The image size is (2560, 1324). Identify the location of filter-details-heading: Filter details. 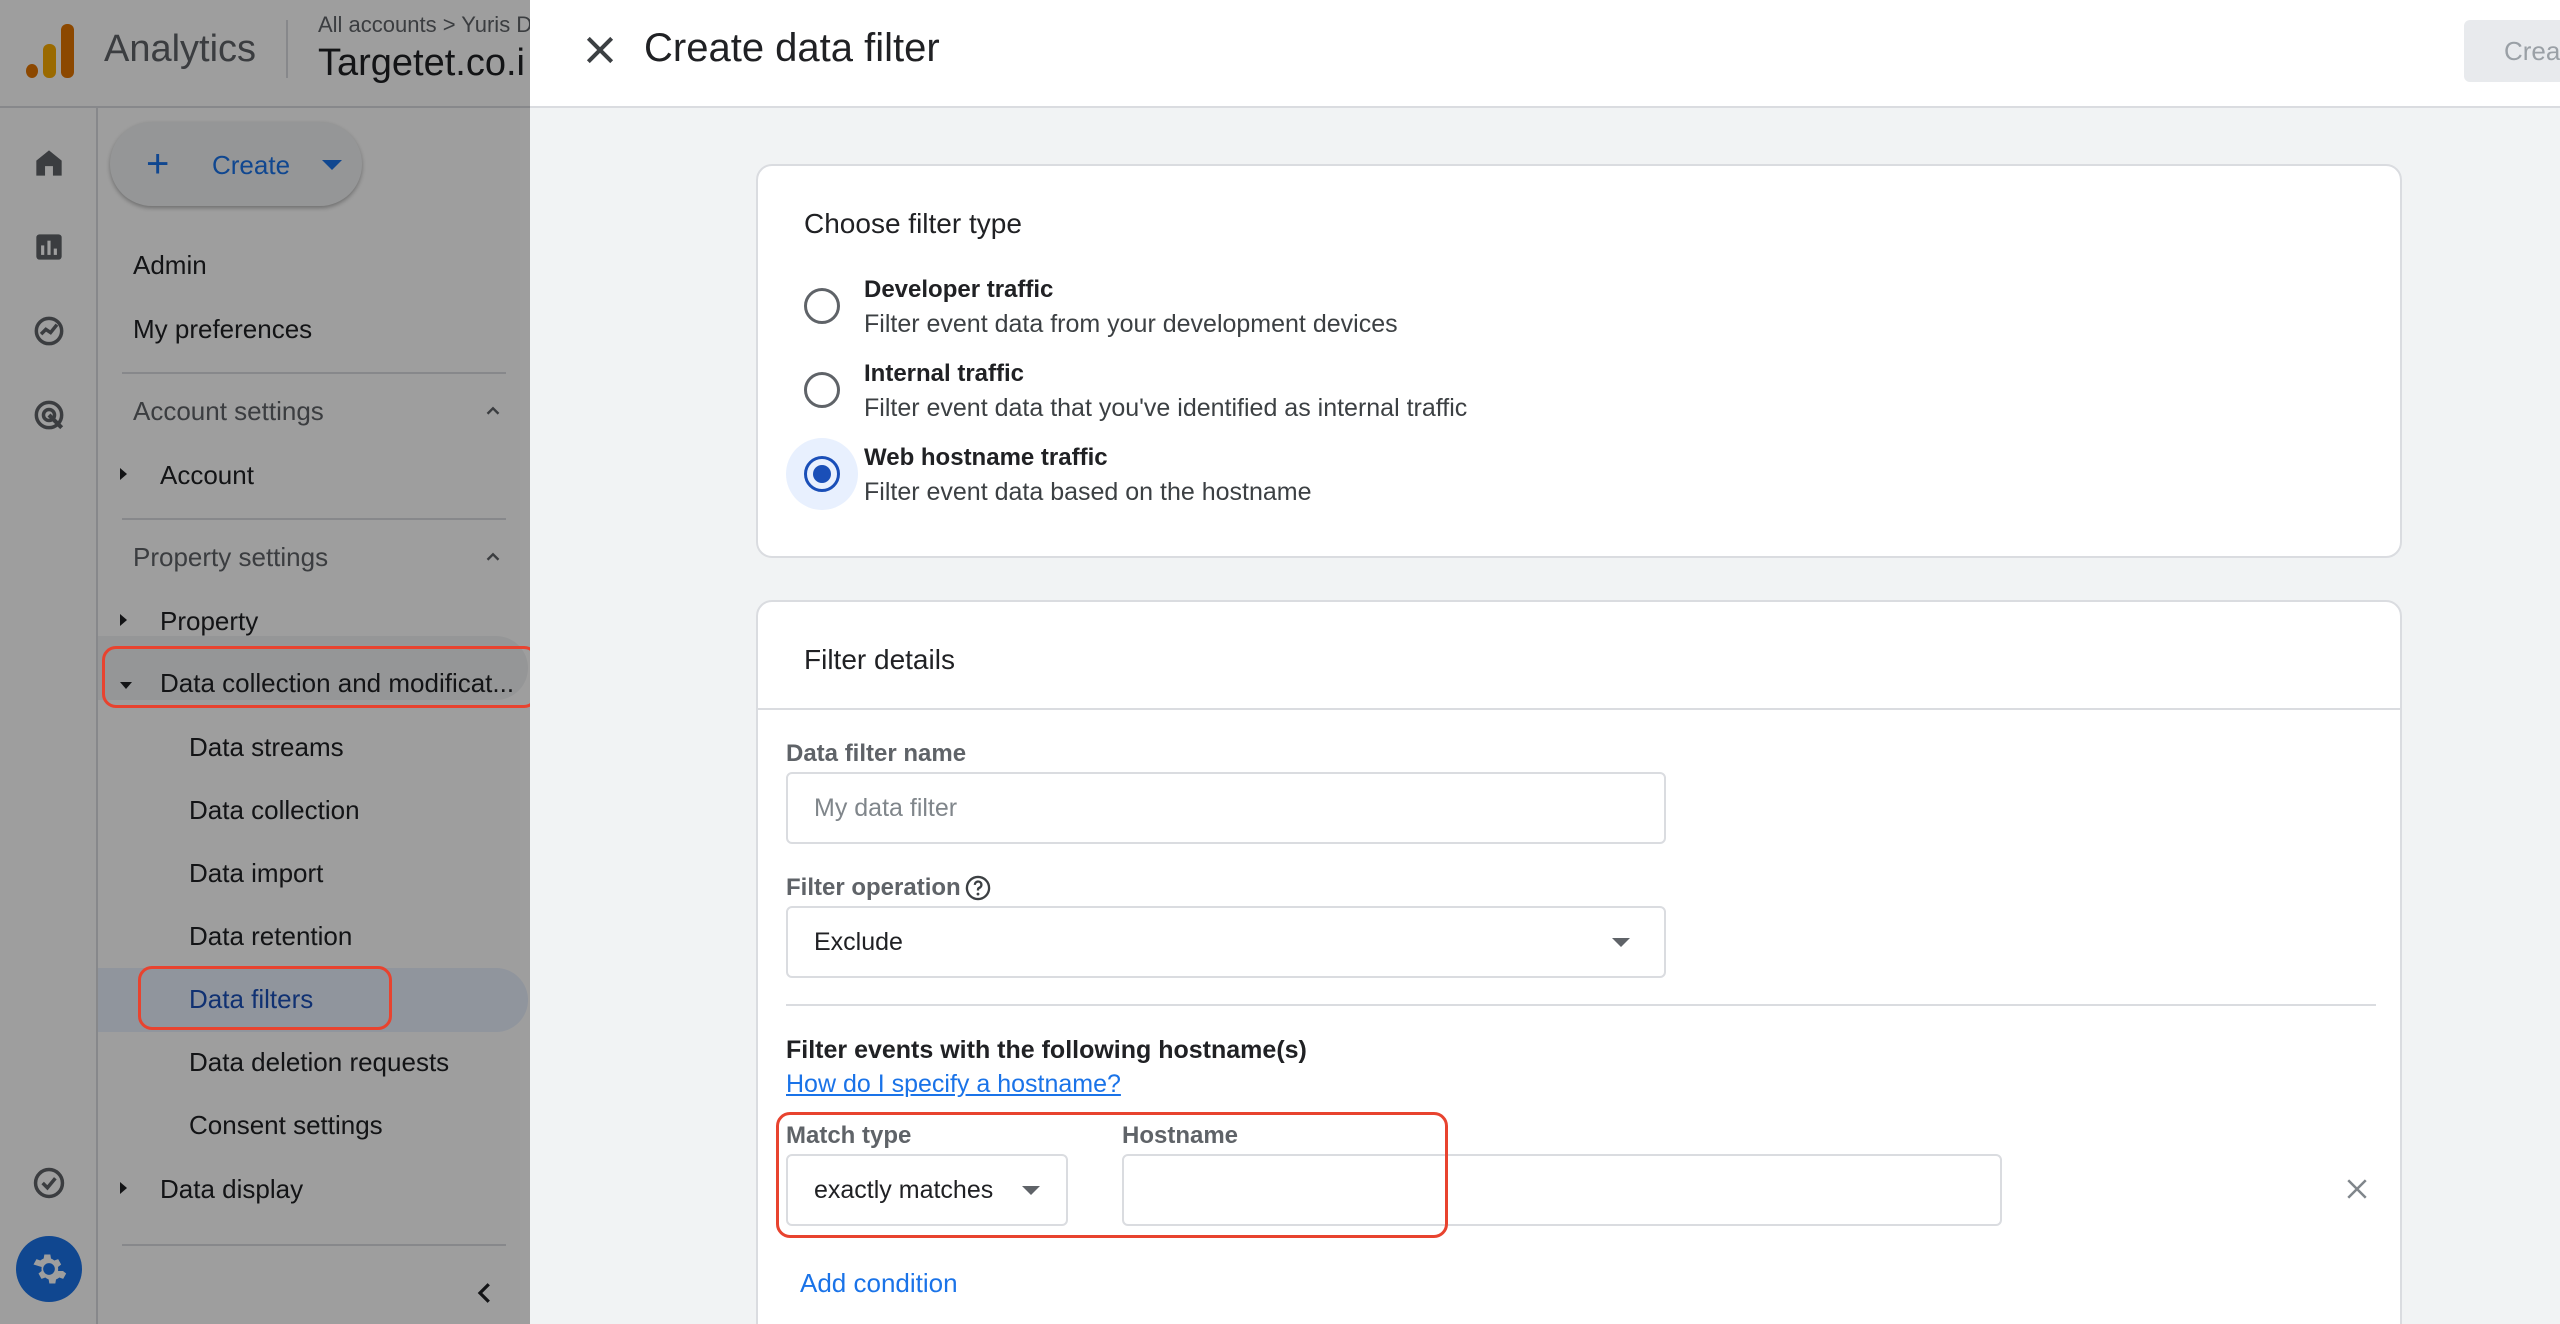
(879, 659).